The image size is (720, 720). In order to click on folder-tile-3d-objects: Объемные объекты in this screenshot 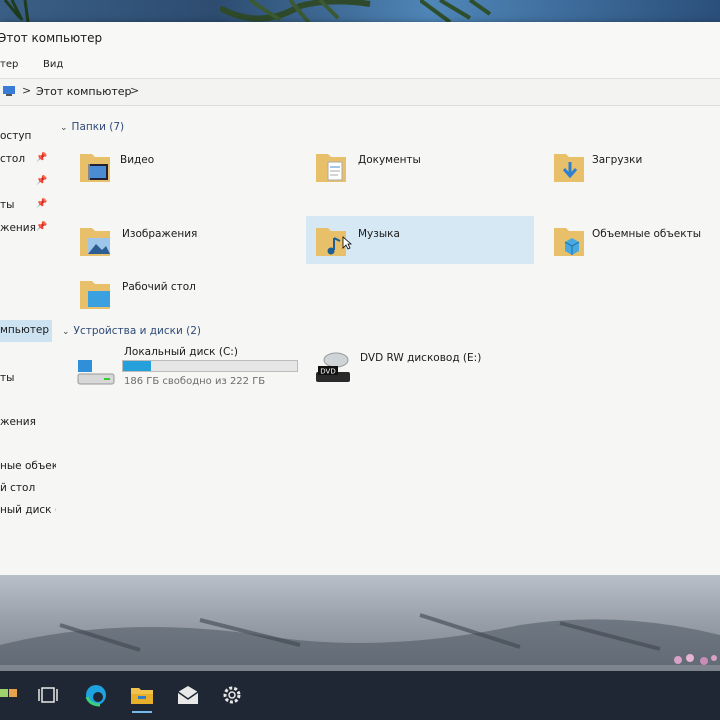, I will do `click(633, 241)`.